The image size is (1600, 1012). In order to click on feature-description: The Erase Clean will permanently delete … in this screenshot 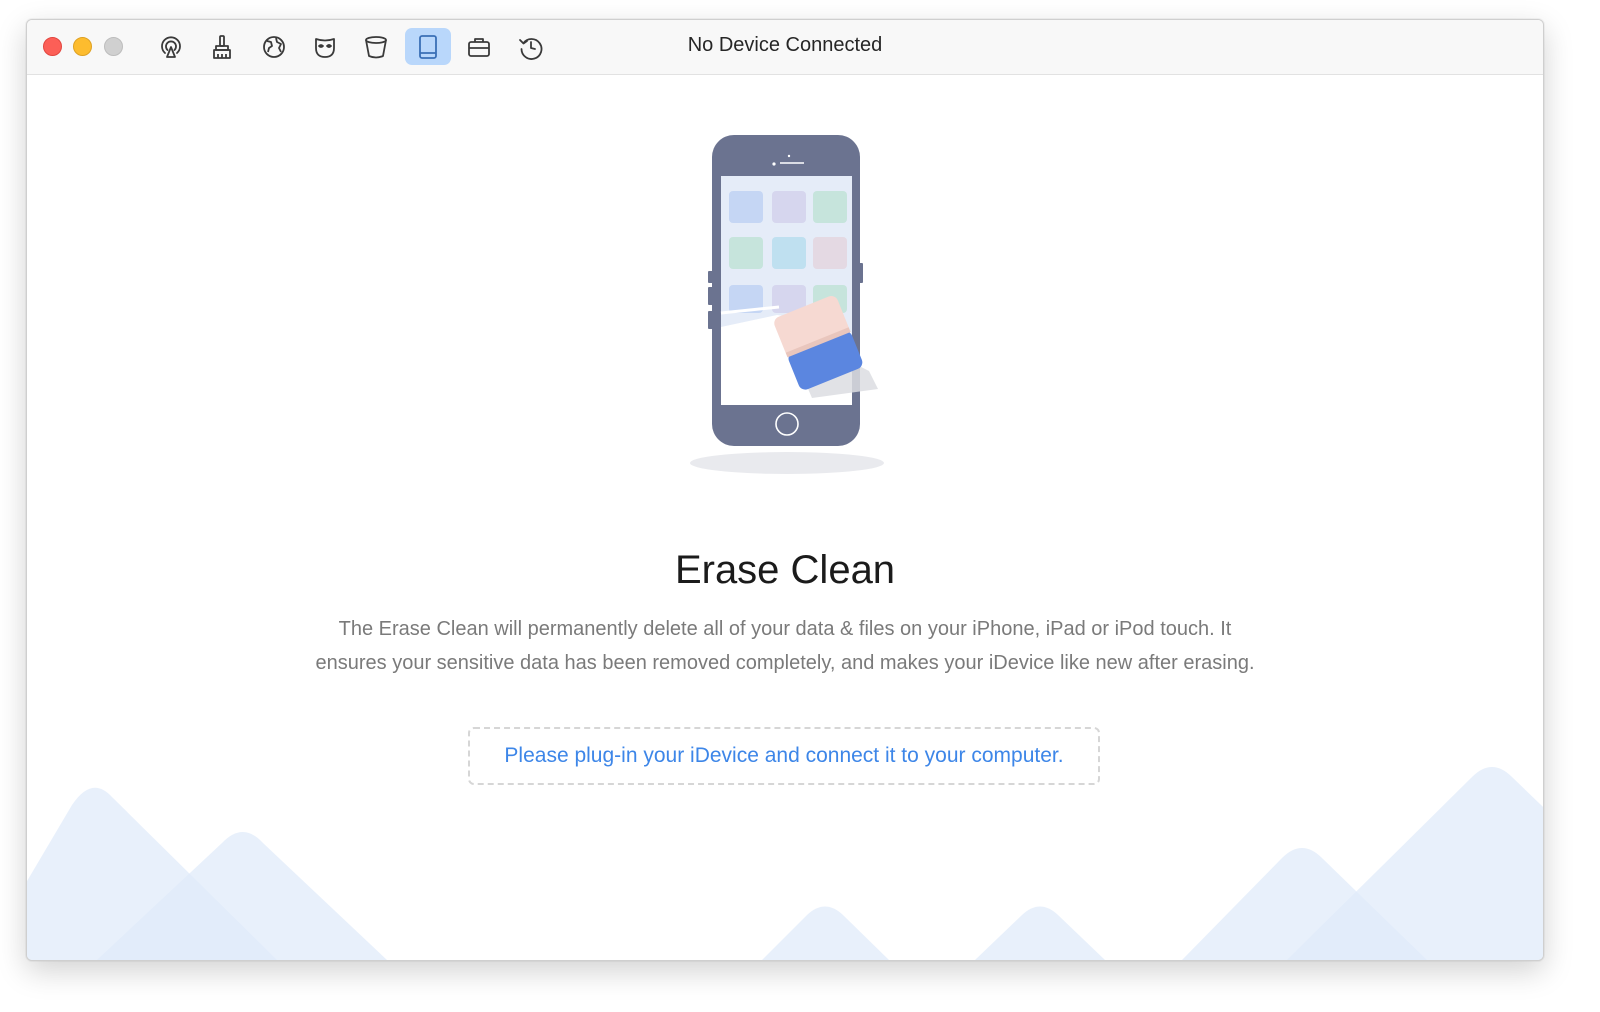, I will do `click(785, 646)`.